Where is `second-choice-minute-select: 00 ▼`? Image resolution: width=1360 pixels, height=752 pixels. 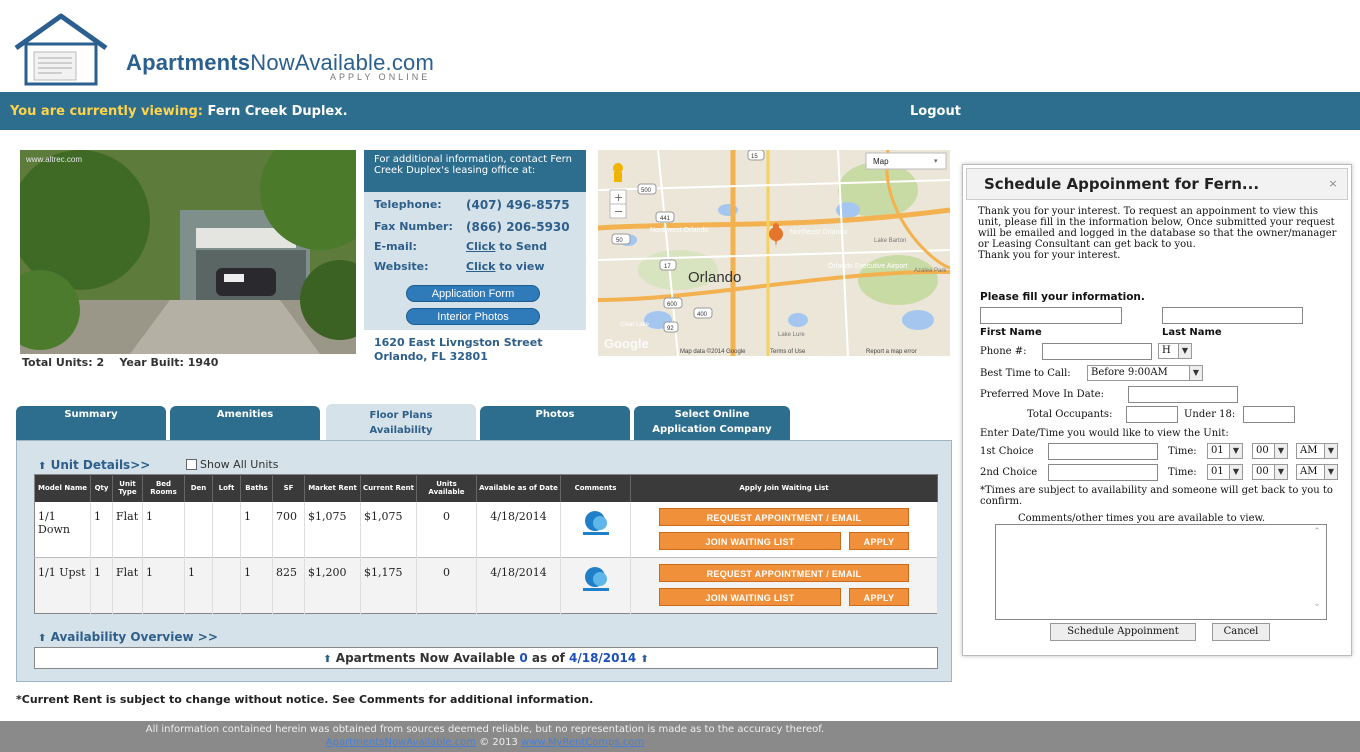 second-choice-minute-select: 00 ▼ is located at coordinates (1270, 472).